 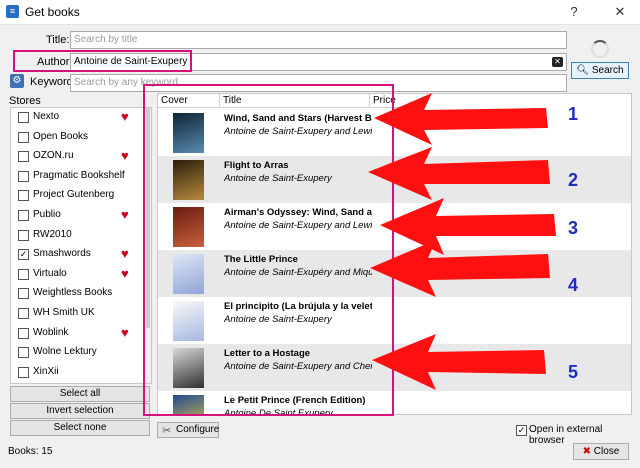 I want to click on store-name: WH Smith UK, so click(x=64, y=312).